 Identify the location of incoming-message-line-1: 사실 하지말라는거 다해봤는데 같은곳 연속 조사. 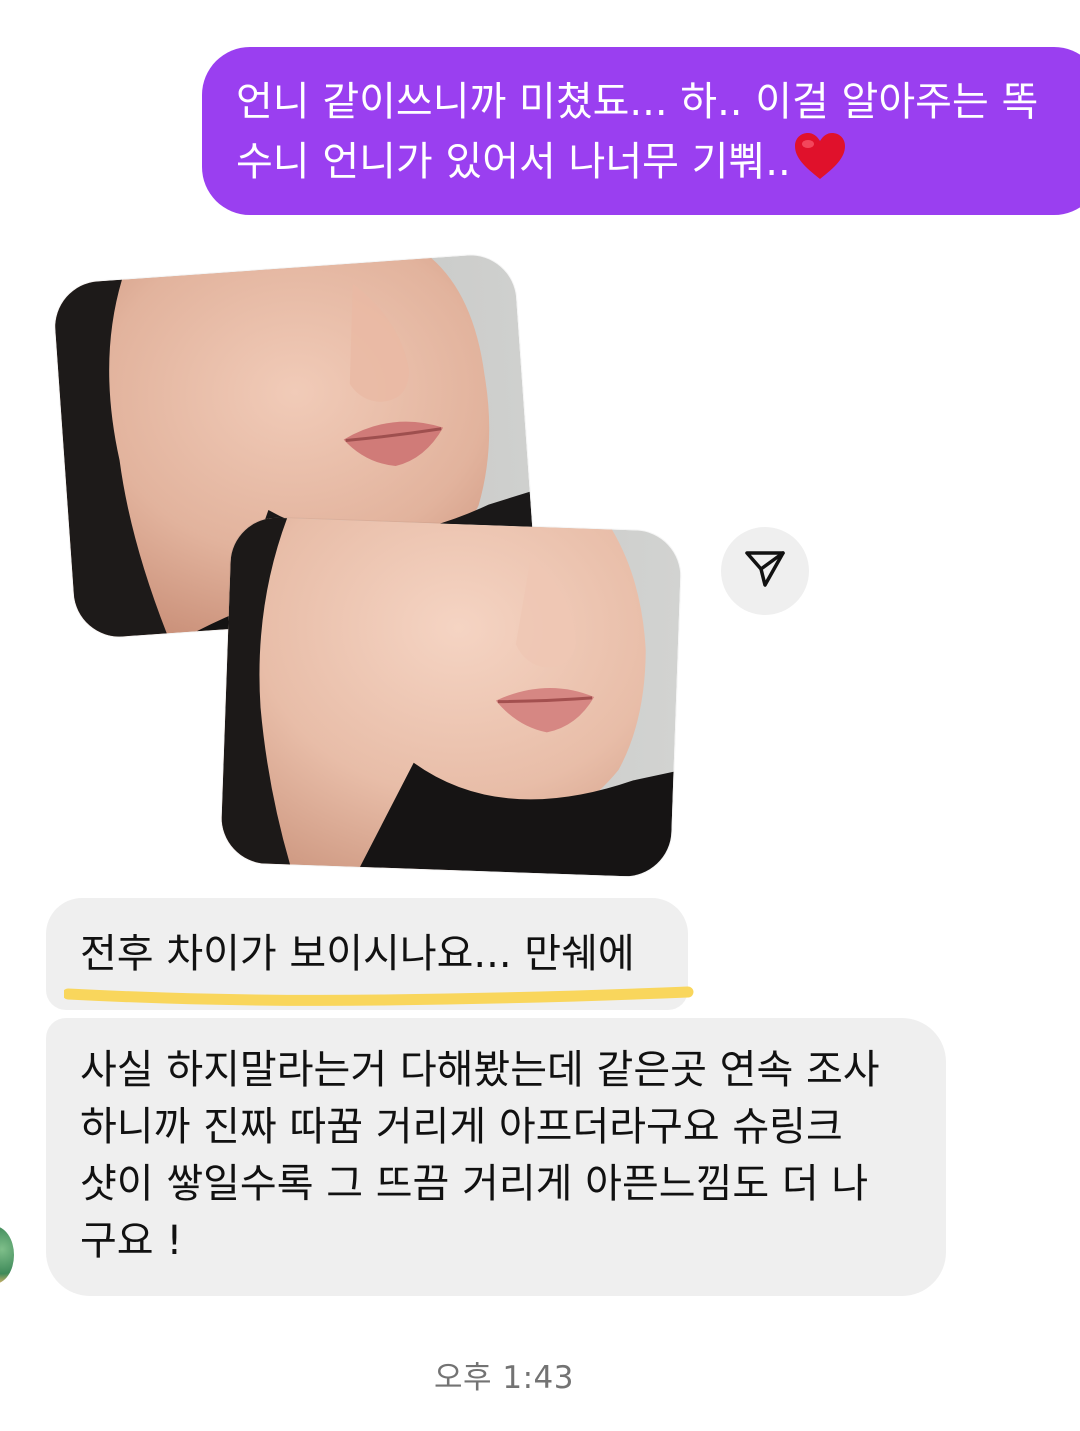
(480, 1070).